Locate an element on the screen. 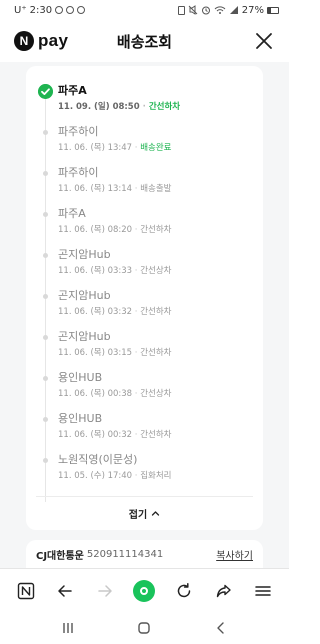  hamburger-icon is located at coordinates (263, 590).